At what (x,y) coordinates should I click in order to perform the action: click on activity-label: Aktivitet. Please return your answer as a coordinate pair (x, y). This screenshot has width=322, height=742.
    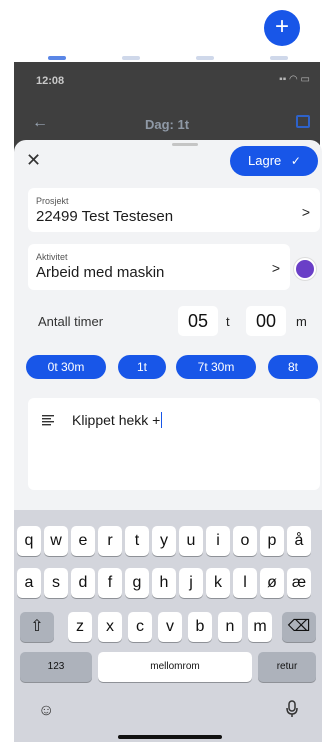
    Looking at the image, I should click on (52, 257).